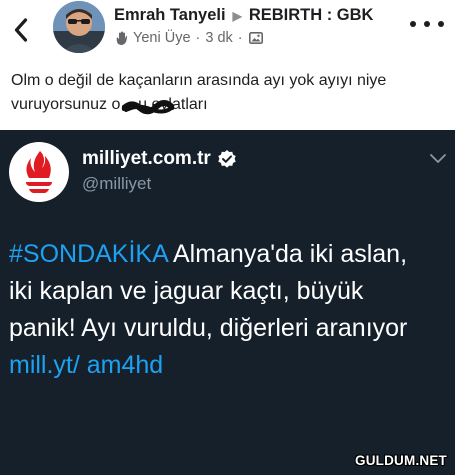 This screenshot has width=455, height=475. I want to click on chevron-left-icon, so click(21, 30).